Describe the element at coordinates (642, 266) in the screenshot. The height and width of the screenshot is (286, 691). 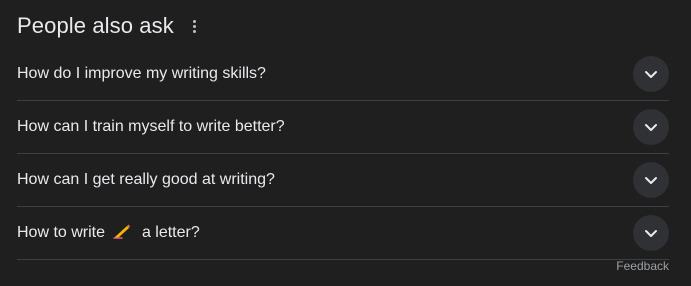
I see `feedback-link: Feedback` at that location.